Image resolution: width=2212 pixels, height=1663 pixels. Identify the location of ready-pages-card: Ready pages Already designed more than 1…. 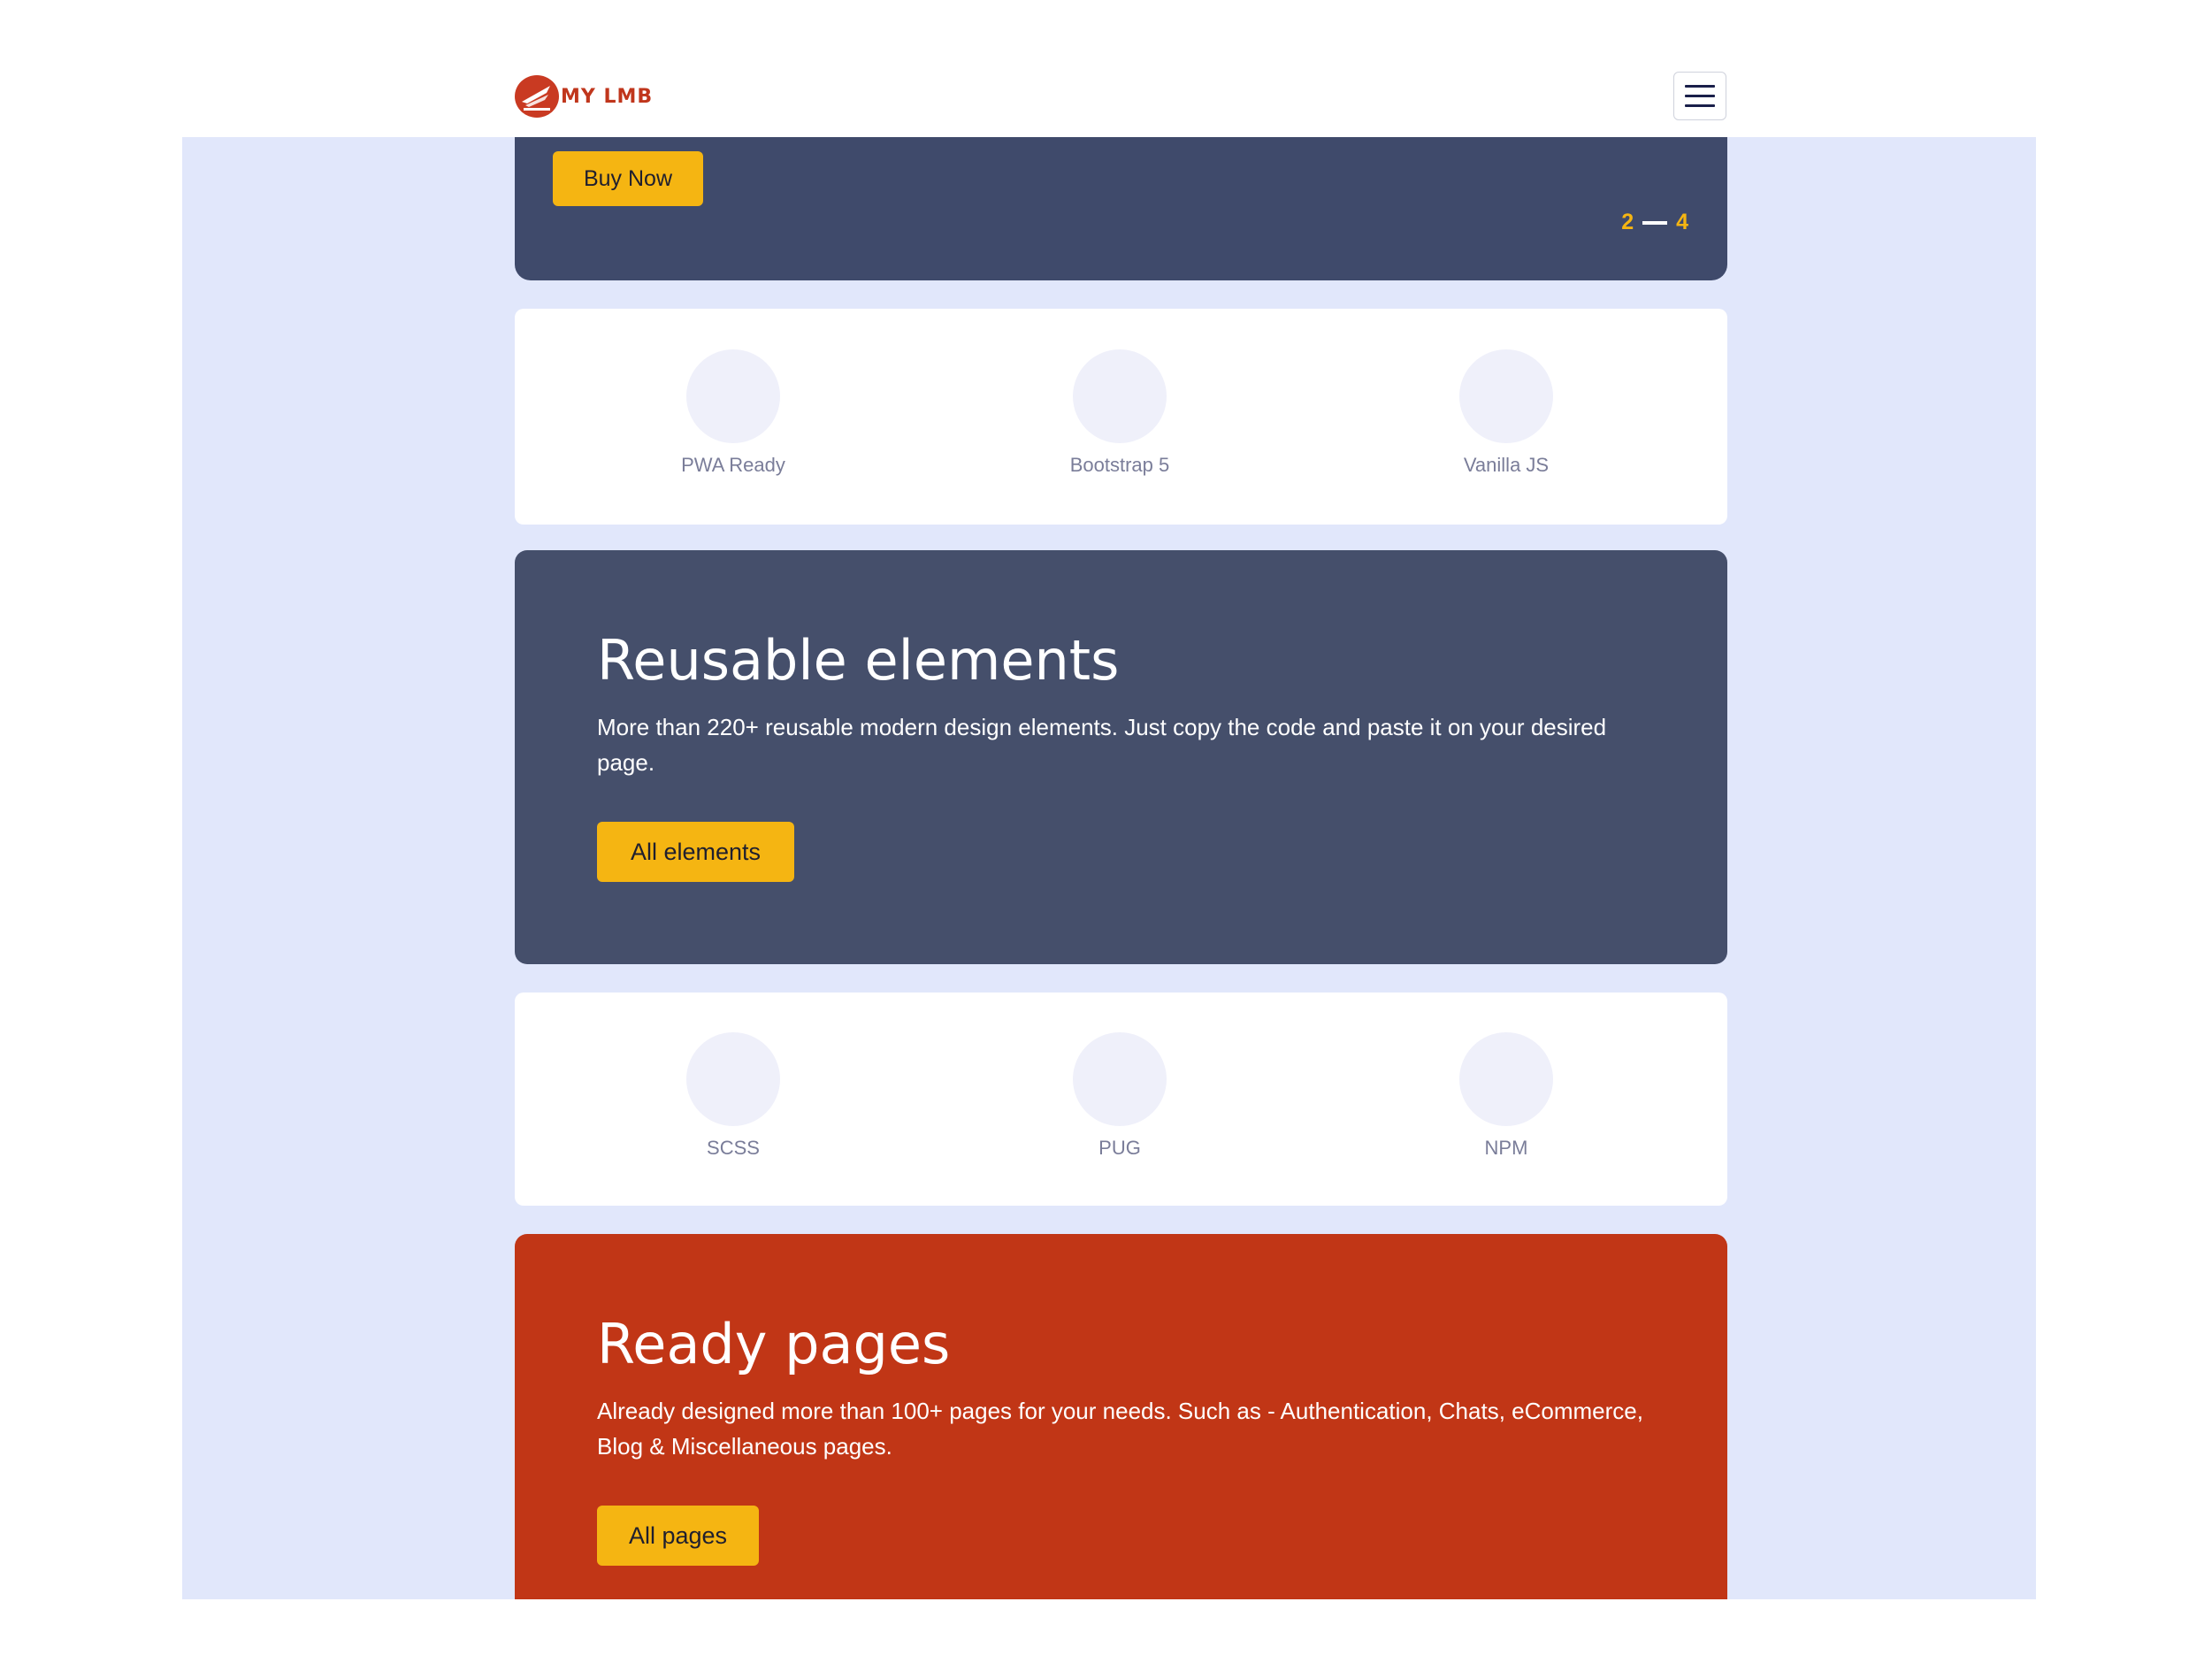
(1121, 1417).